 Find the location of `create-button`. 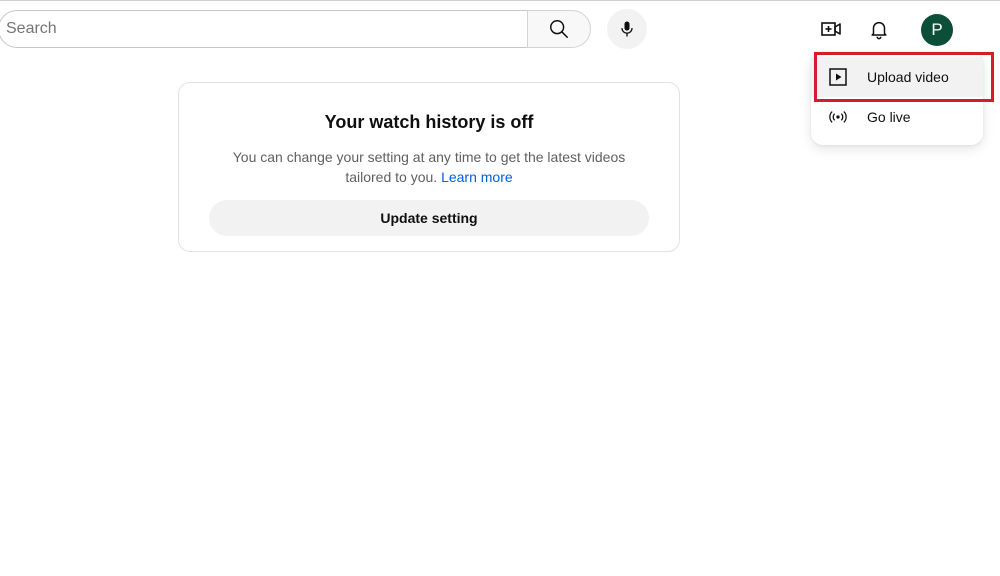

create-button is located at coordinates (831, 29).